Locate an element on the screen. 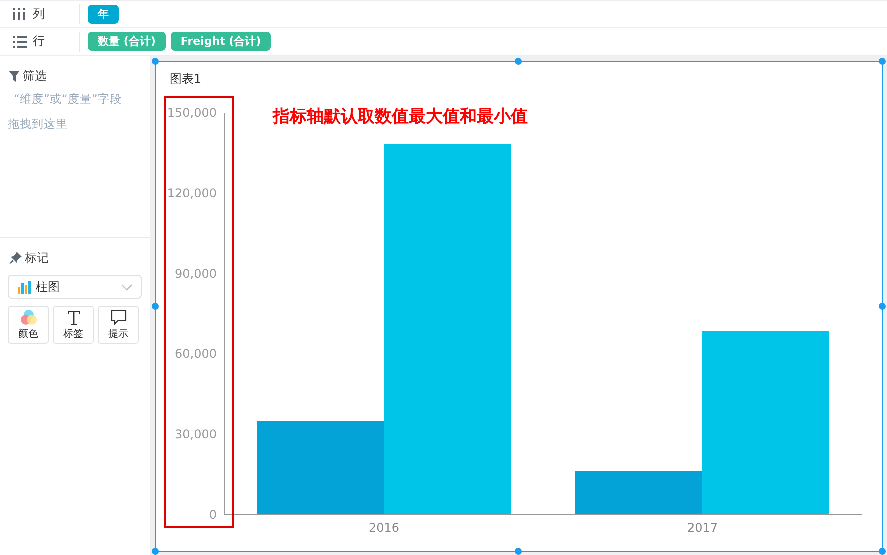 The image size is (887, 555). y-tick-label: 120,000 is located at coordinates (192, 193).